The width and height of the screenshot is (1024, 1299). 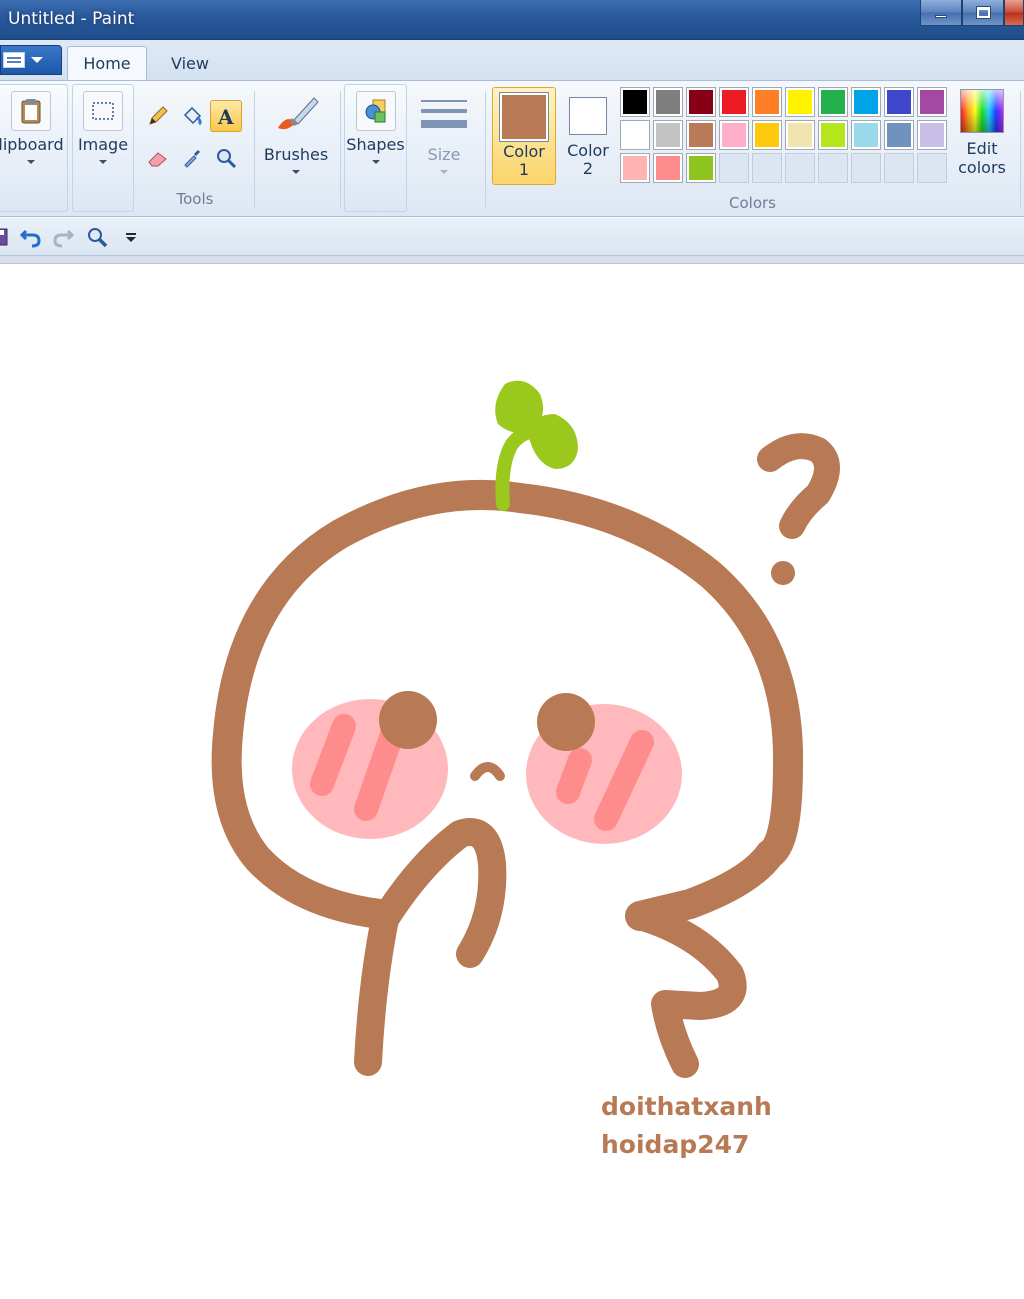 What do you see at coordinates (566, 722) in the screenshot?
I see `right-eye` at bounding box center [566, 722].